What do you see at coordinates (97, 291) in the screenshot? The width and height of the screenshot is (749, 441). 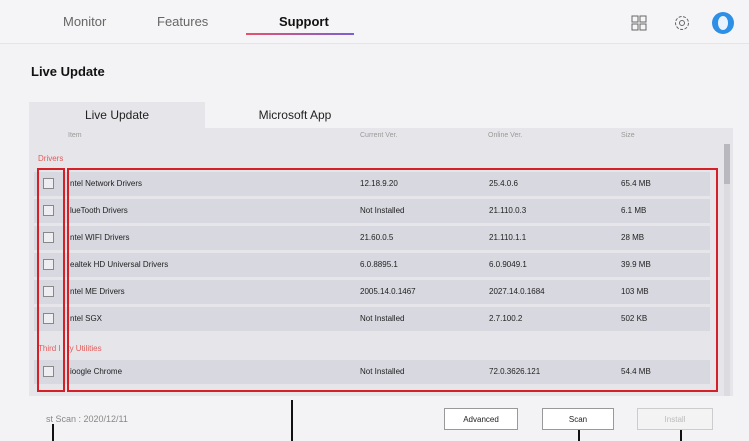 I see `item-name: ntel ME Drivers` at bounding box center [97, 291].